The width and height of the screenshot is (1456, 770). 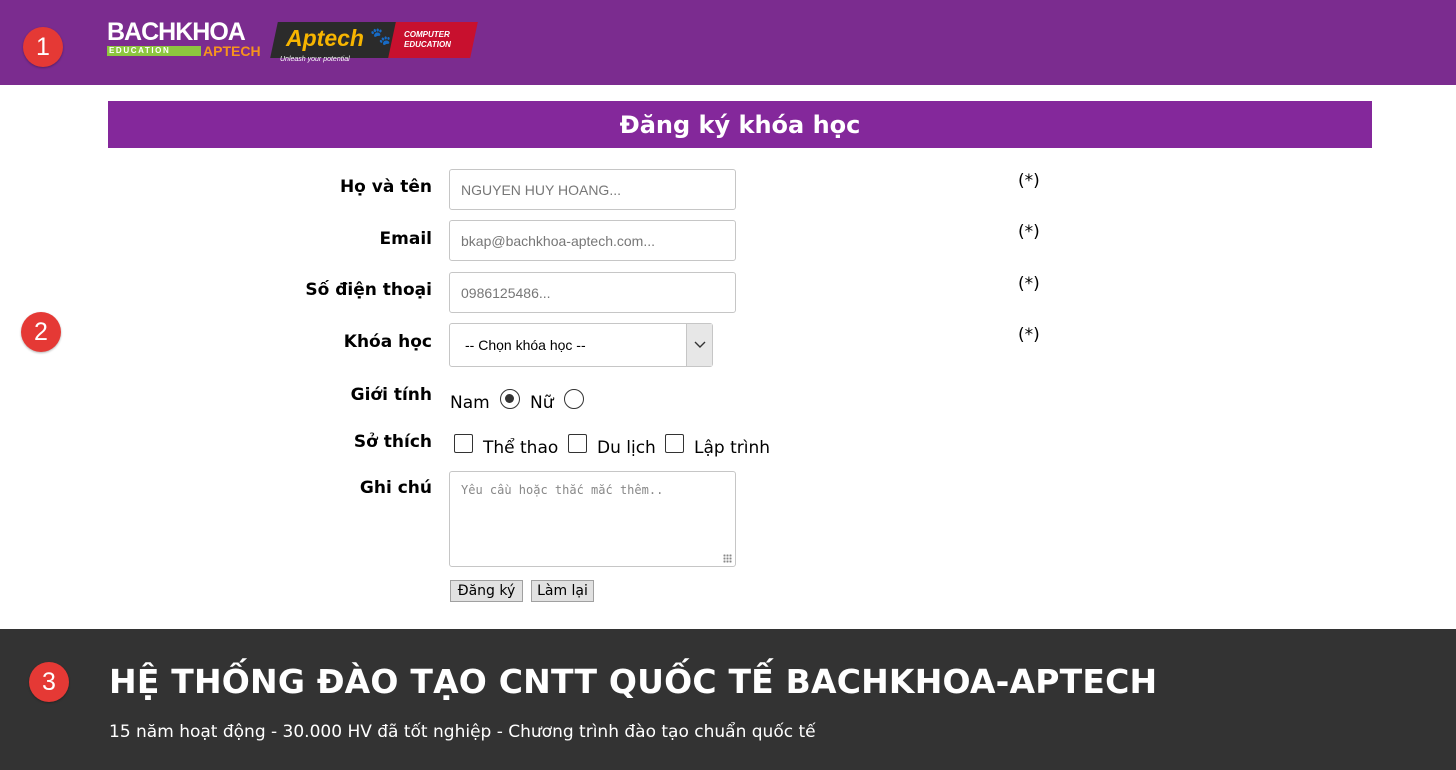 I want to click on marker-1: 1, so click(x=43, y=47).